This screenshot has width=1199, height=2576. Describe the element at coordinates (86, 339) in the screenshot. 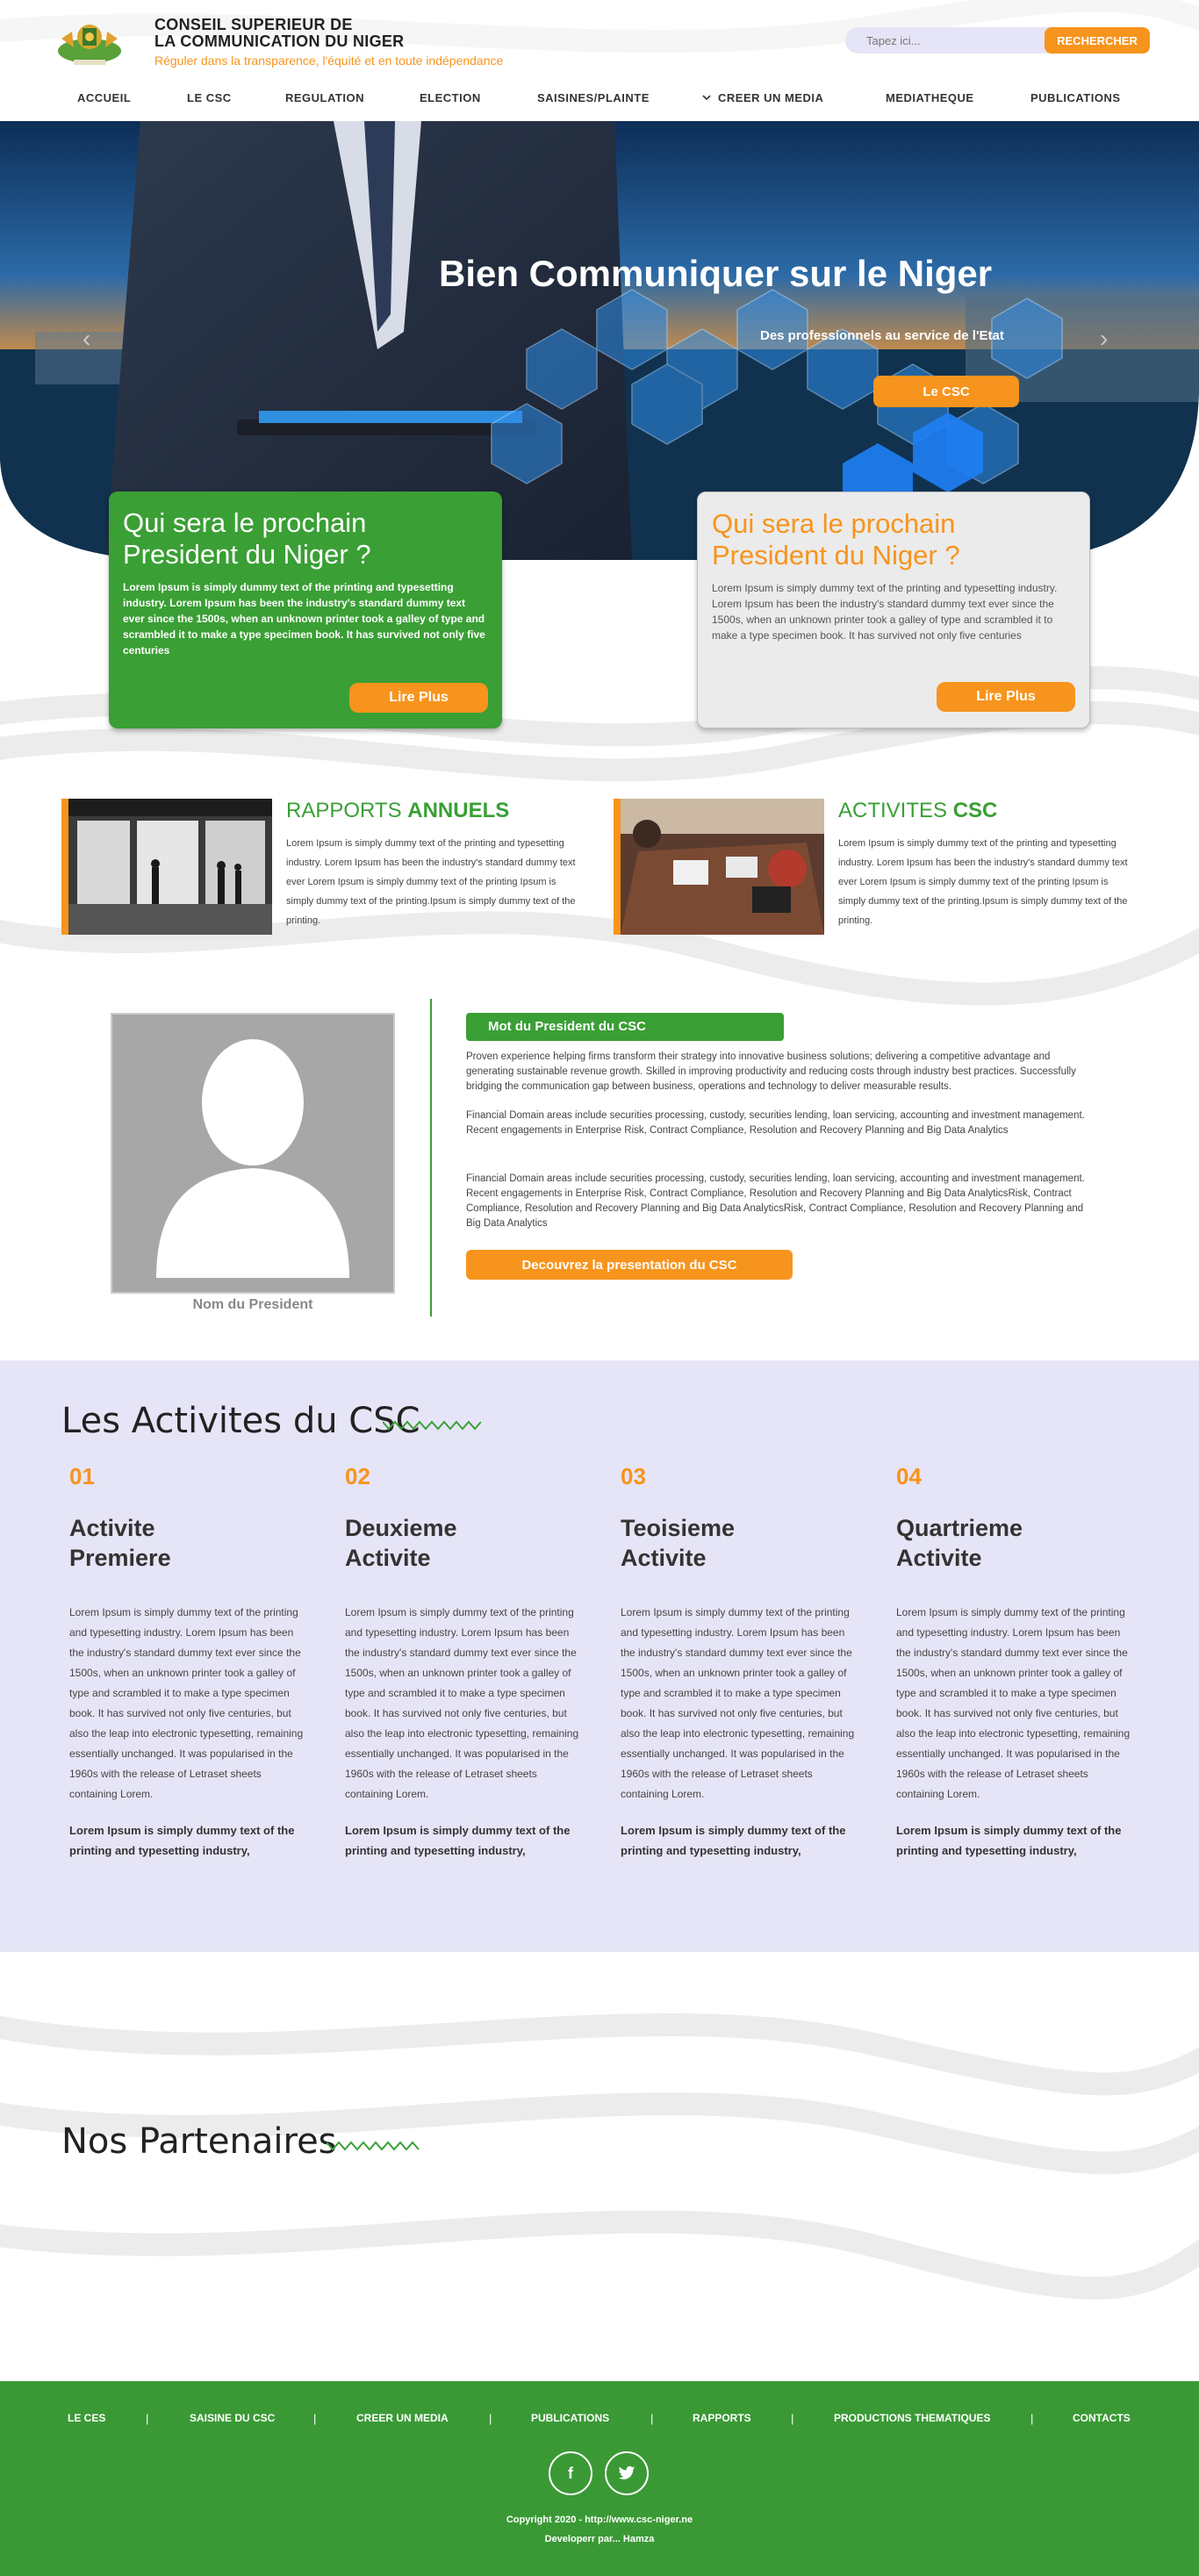

I see `chevron-left-icon: ‹` at that location.